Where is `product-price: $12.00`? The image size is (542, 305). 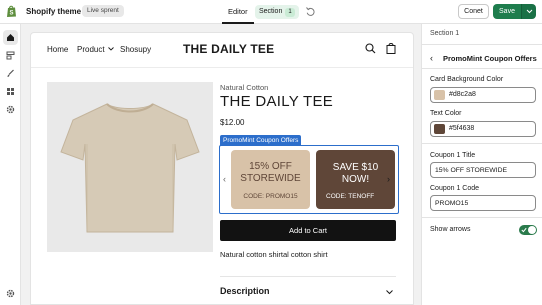 product-price: $12.00 is located at coordinates (232, 122).